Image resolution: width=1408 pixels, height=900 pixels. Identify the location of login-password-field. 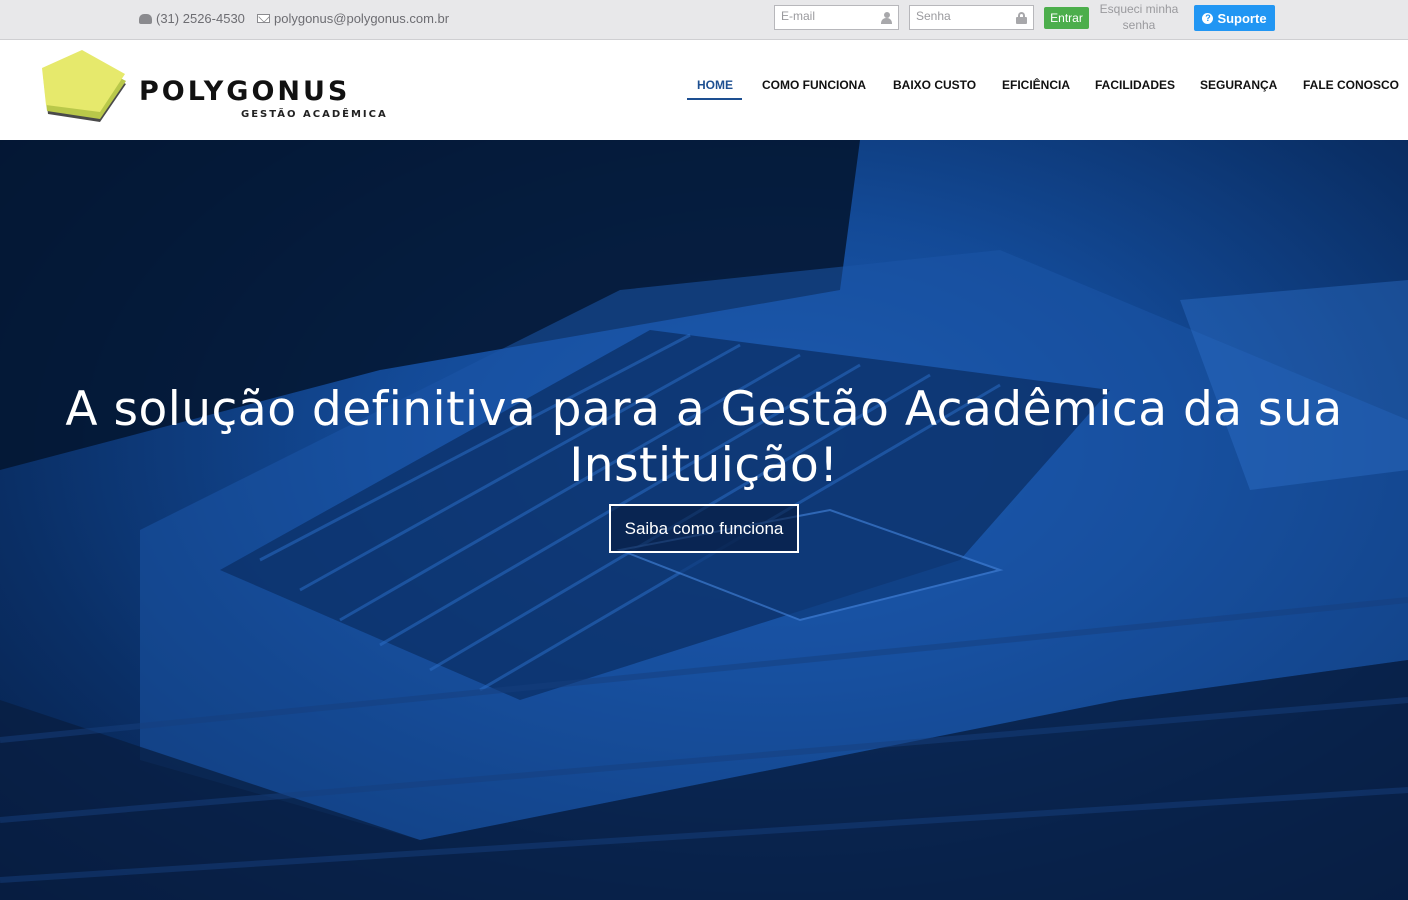
(971, 17).